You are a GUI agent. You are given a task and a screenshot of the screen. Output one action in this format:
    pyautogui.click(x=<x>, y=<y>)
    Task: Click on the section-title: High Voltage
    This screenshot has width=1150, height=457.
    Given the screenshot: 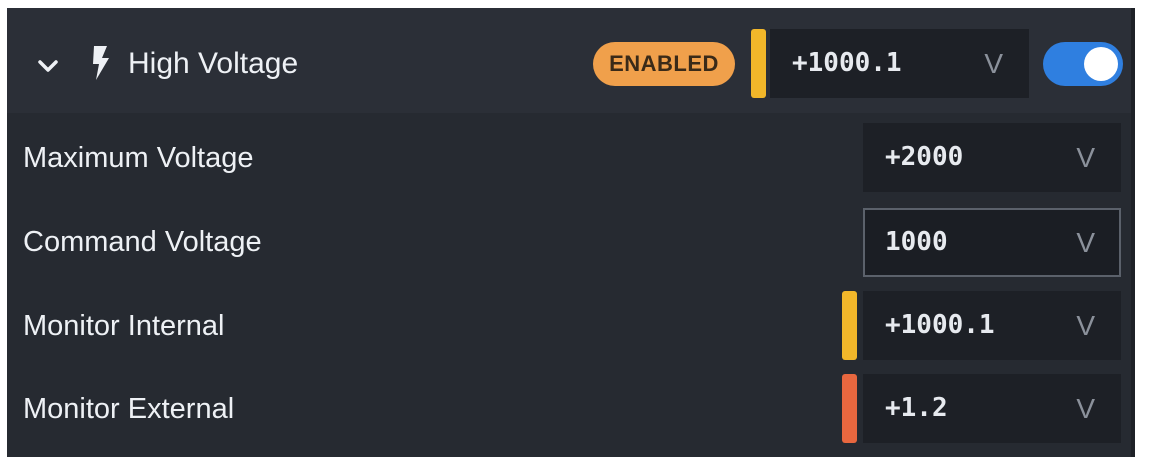 What is the action you would take?
    pyautogui.click(x=213, y=63)
    